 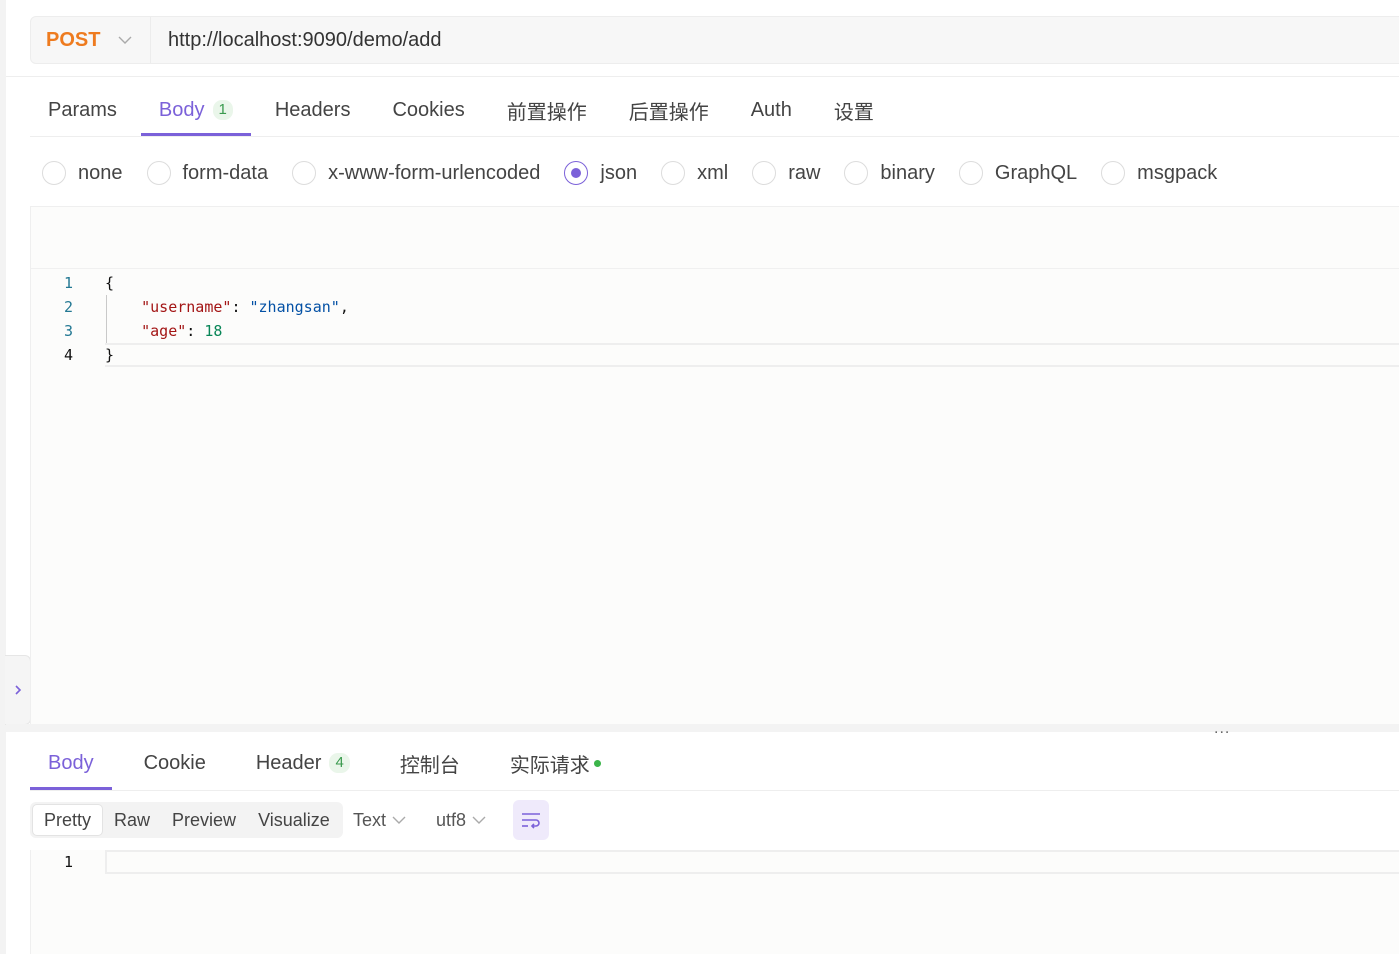 I want to click on tab-settings: 设置, so click(x=854, y=110).